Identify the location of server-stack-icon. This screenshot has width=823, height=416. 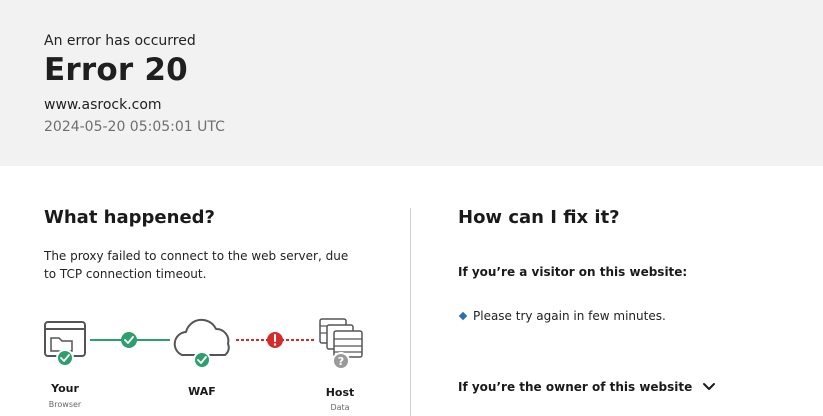
(341, 338).